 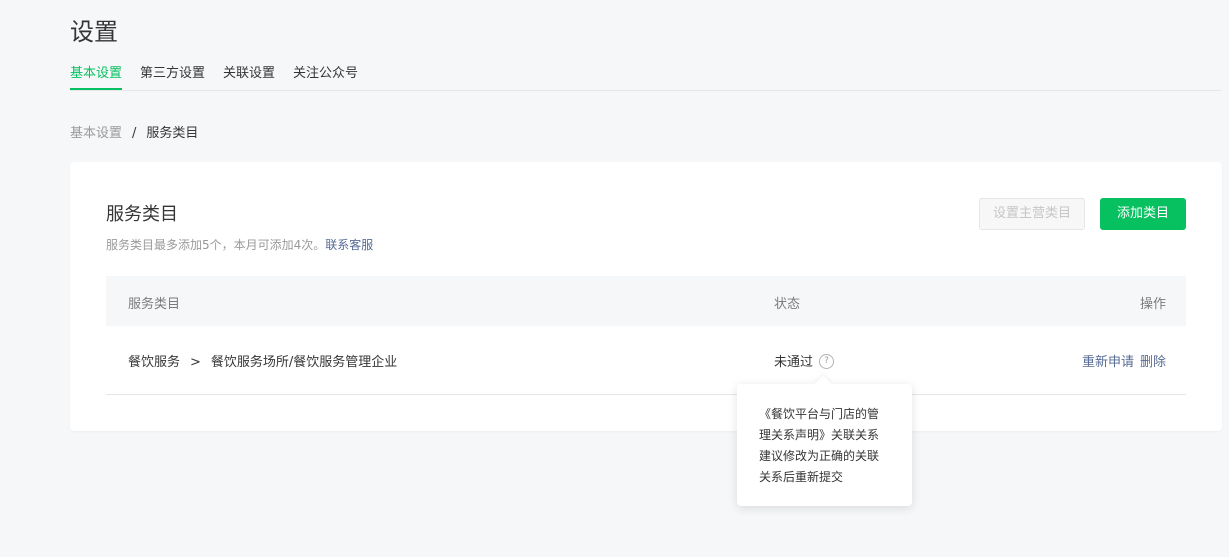 I want to click on row-actions: 重新申请 删除, so click(x=1121, y=360).